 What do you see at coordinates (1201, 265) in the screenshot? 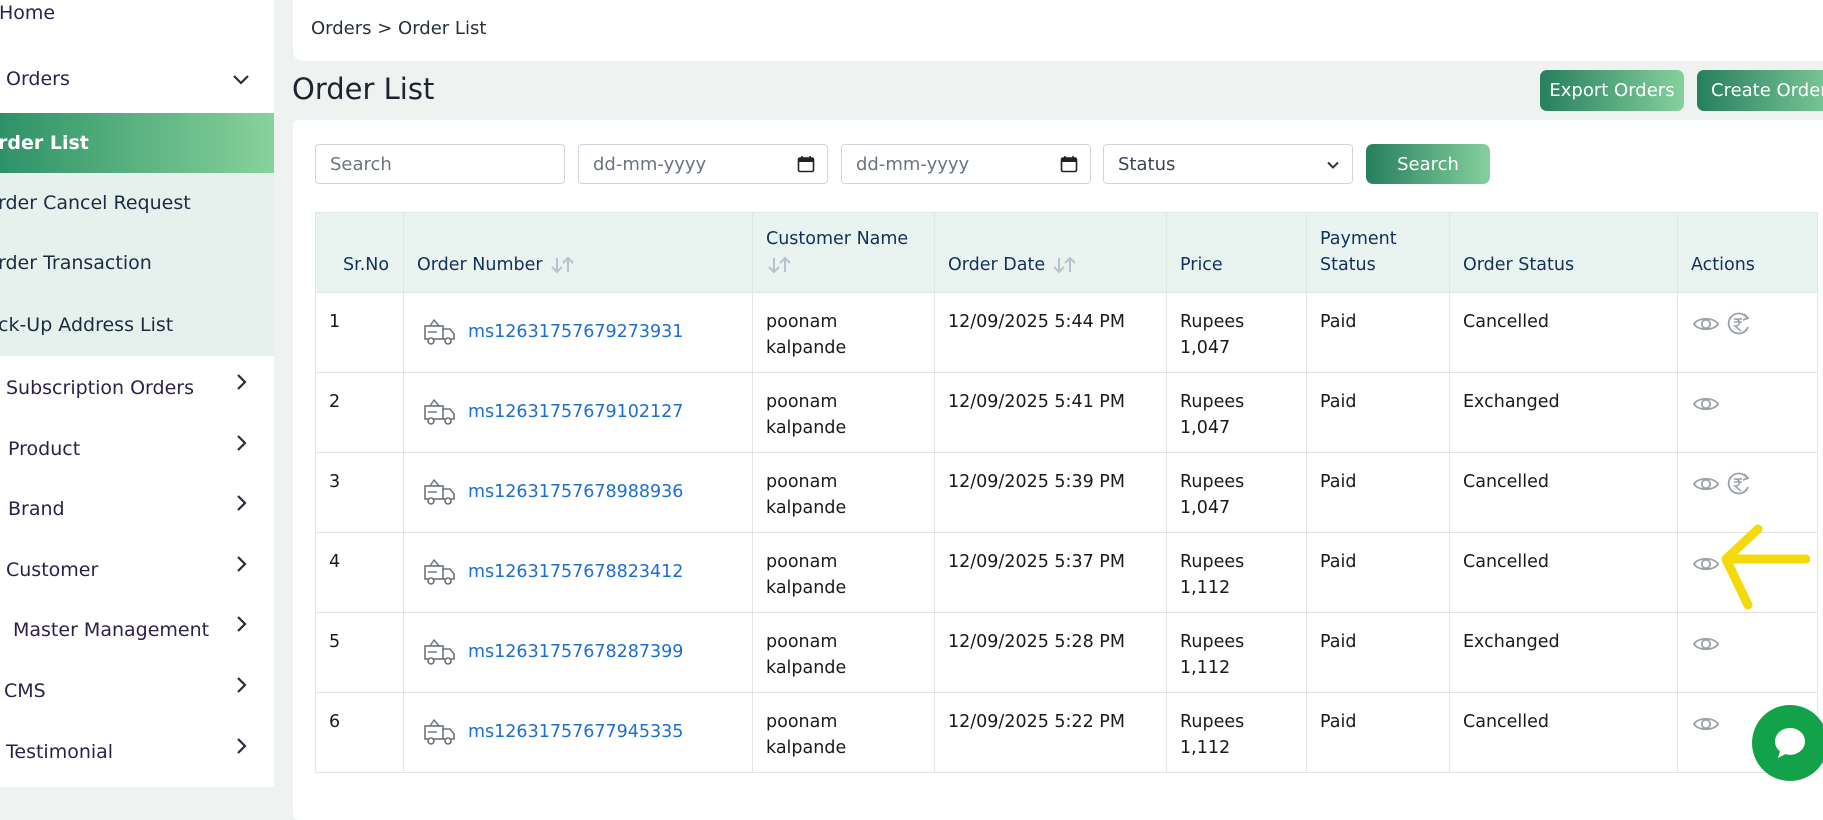
I see `column-header-label: Price` at bounding box center [1201, 265].